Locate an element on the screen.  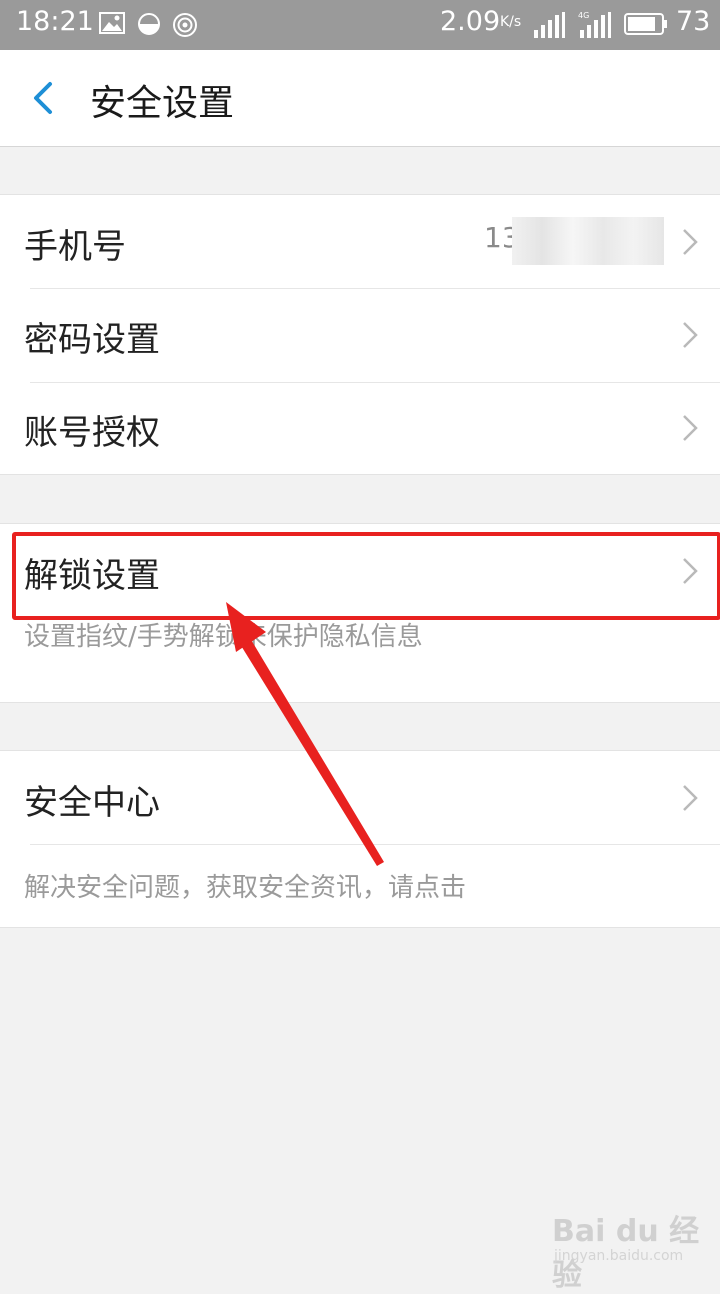
security-center-group: 安全中心 解决安全问题，获取安全资讯，请点击 is located at coordinates (360, 839).